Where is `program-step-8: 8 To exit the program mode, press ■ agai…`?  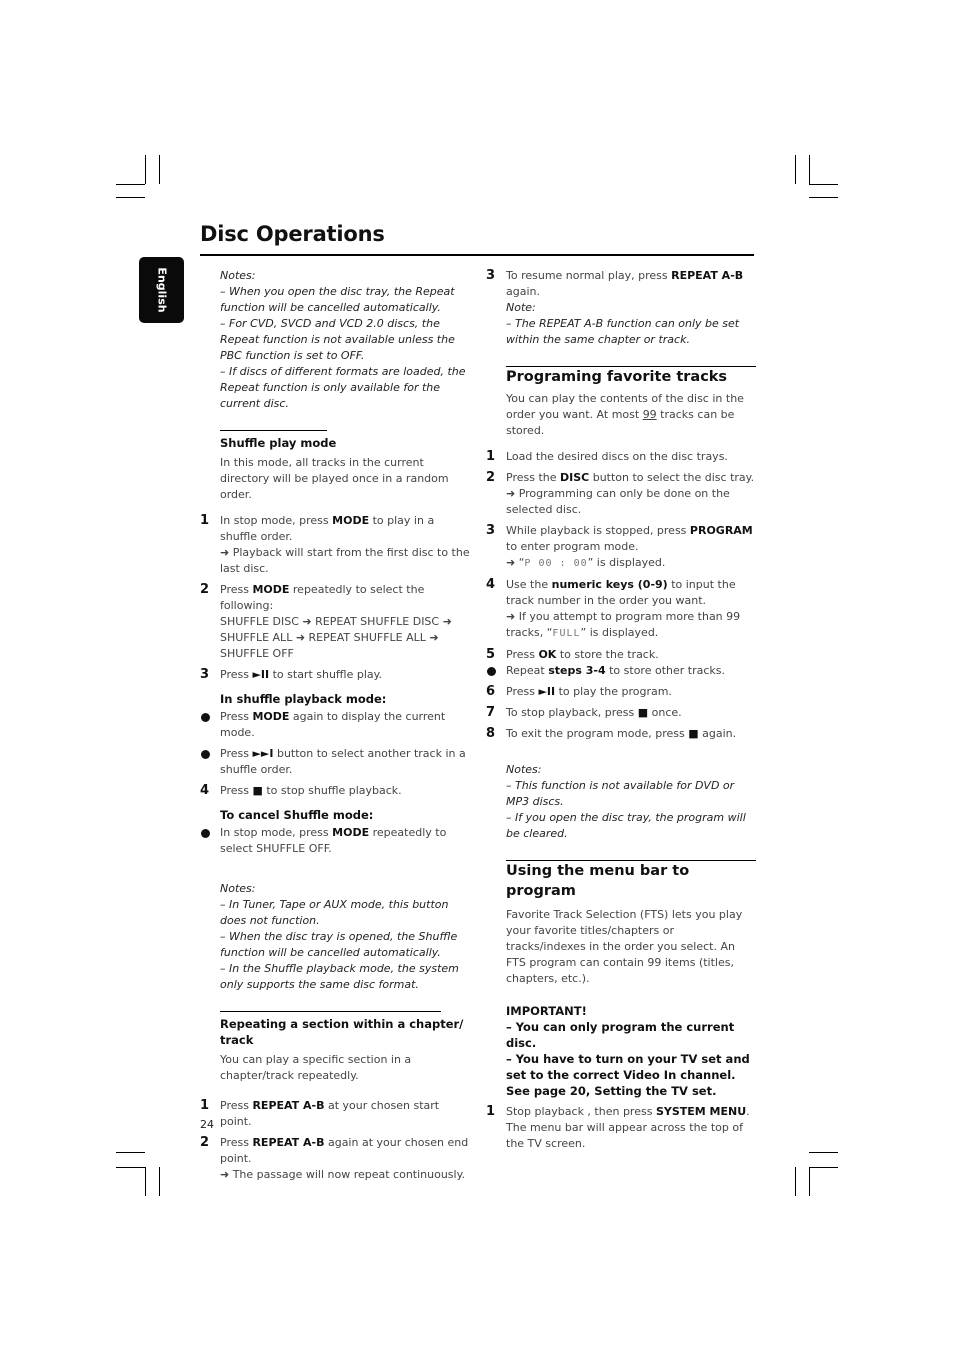 program-step-8: 8 To exit the program mode, press ■ agai… is located at coordinates (621, 734).